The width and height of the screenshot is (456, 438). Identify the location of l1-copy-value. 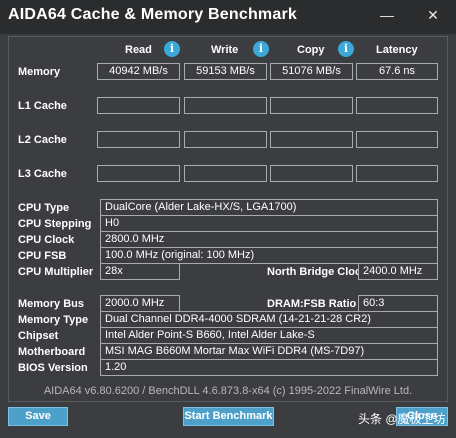
(311, 105).